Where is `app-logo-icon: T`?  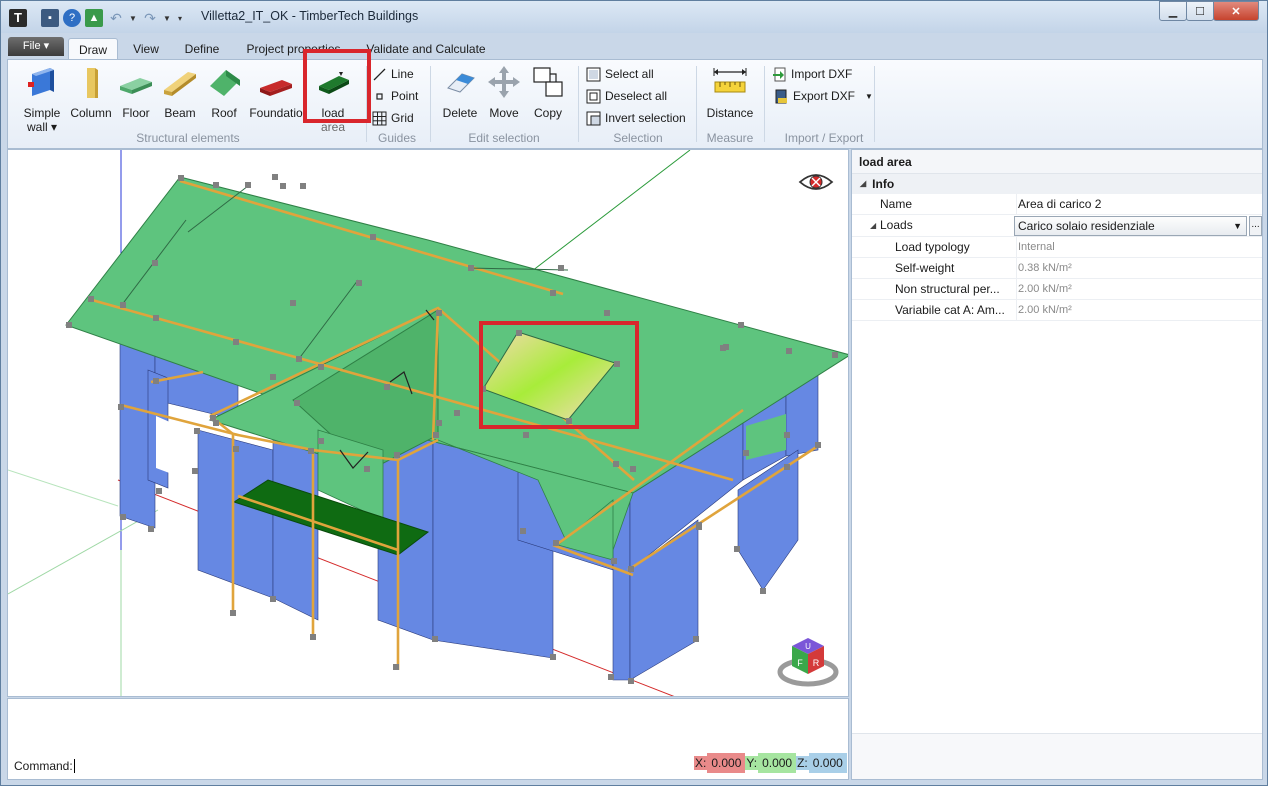
app-logo-icon: T is located at coordinates (18, 18).